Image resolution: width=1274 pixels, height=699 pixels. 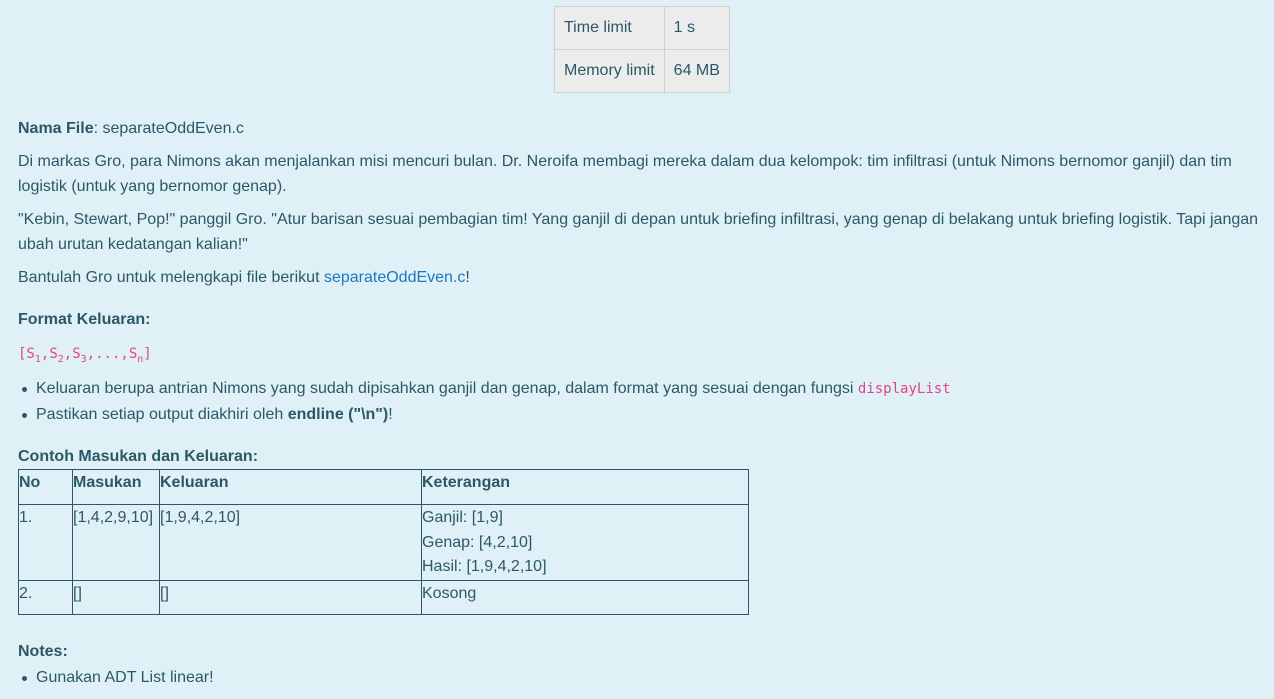 I want to click on time-limit-row: Time limit 1 s, so click(x=642, y=28).